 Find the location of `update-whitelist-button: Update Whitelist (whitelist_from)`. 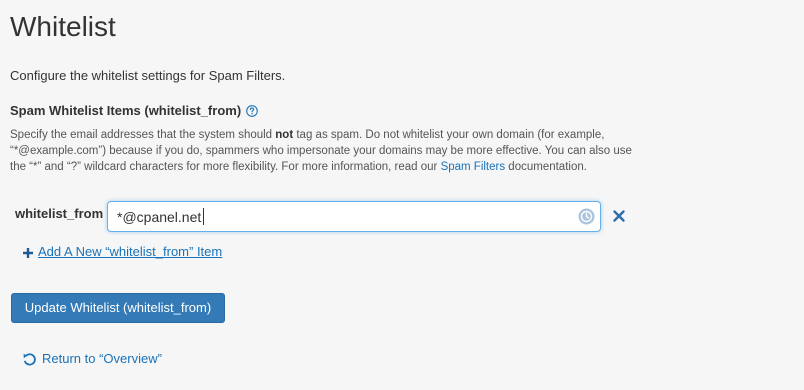

update-whitelist-button: Update Whitelist (whitelist_from) is located at coordinates (118, 308).